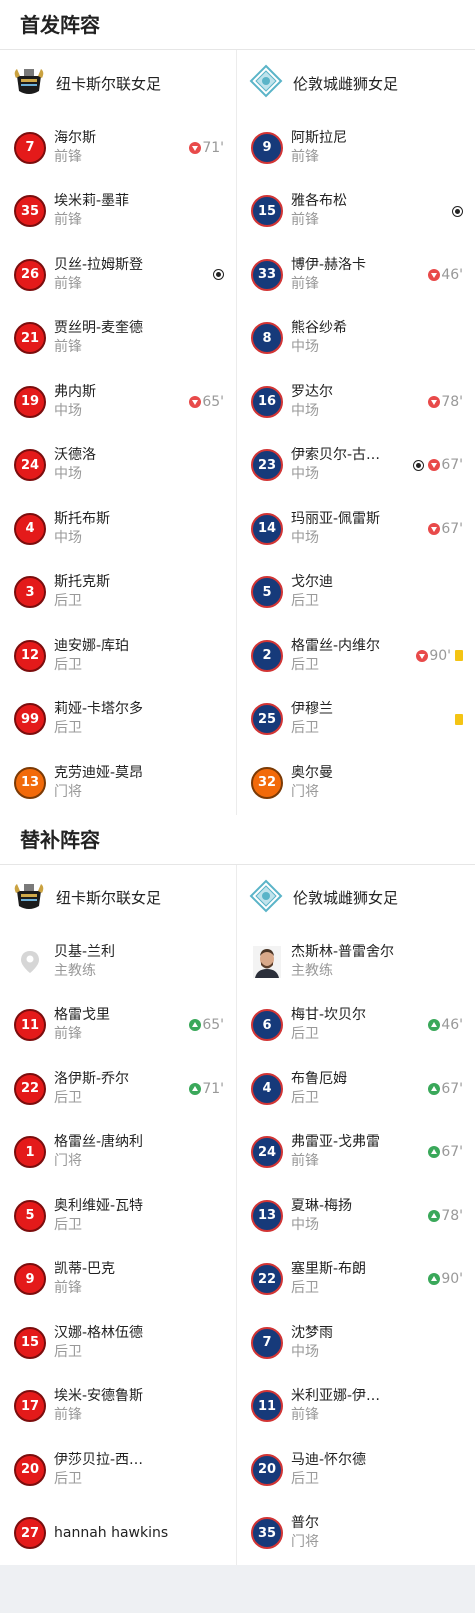 The height and width of the screenshot is (1613, 475). What do you see at coordinates (305, 156) in the screenshot?
I see `player-position: 前锋` at bounding box center [305, 156].